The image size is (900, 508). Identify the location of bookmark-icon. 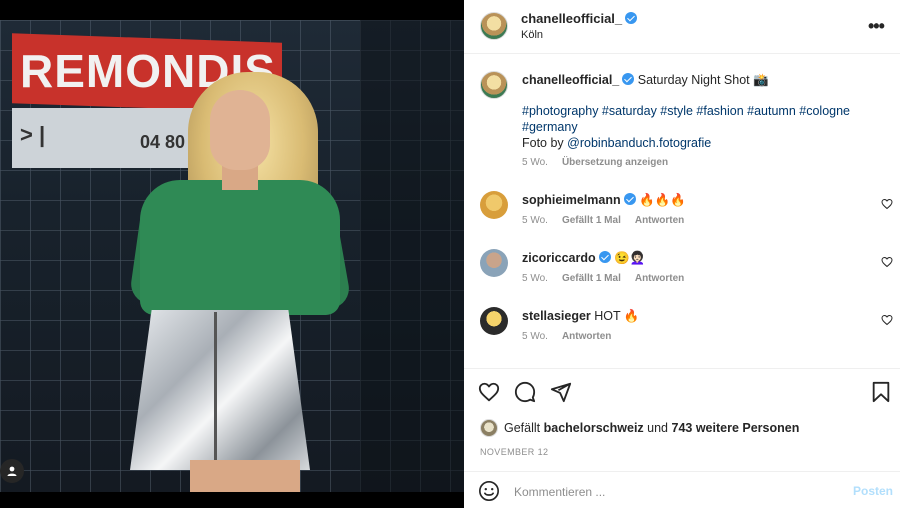
(881, 392).